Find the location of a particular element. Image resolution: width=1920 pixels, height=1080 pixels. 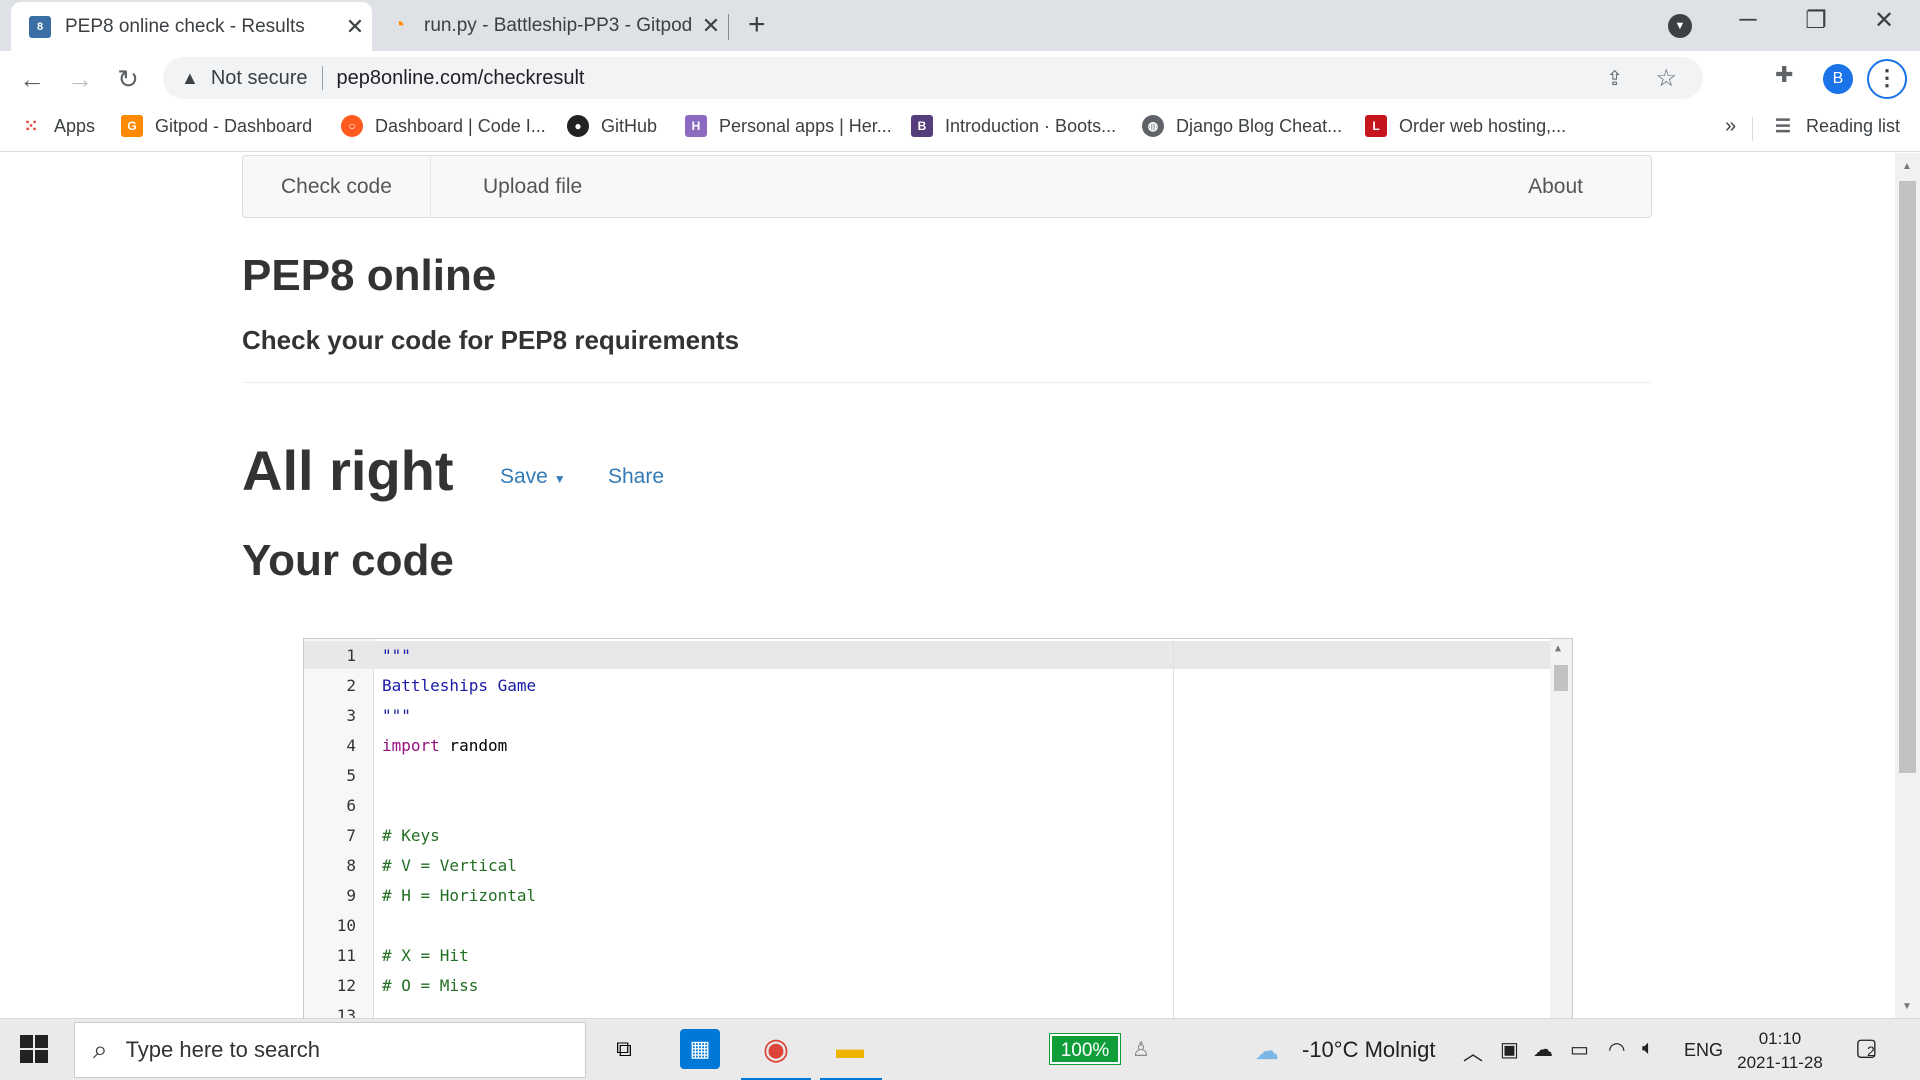

share-icon: ⇪ is located at coordinates (1614, 78).